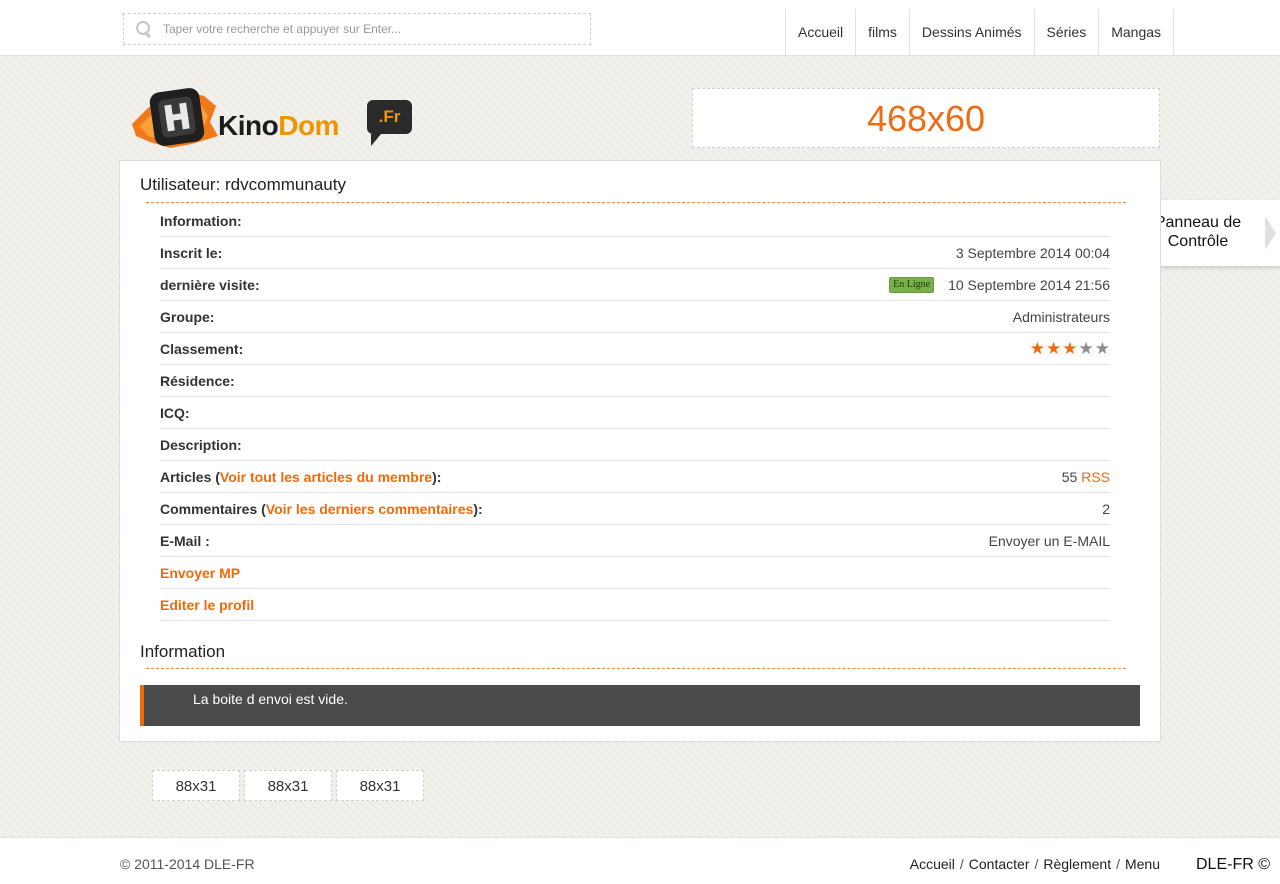 The height and width of the screenshot is (884, 1280). What do you see at coordinates (1077, 864) in the screenshot?
I see `footer-link-reglement: Règlement` at bounding box center [1077, 864].